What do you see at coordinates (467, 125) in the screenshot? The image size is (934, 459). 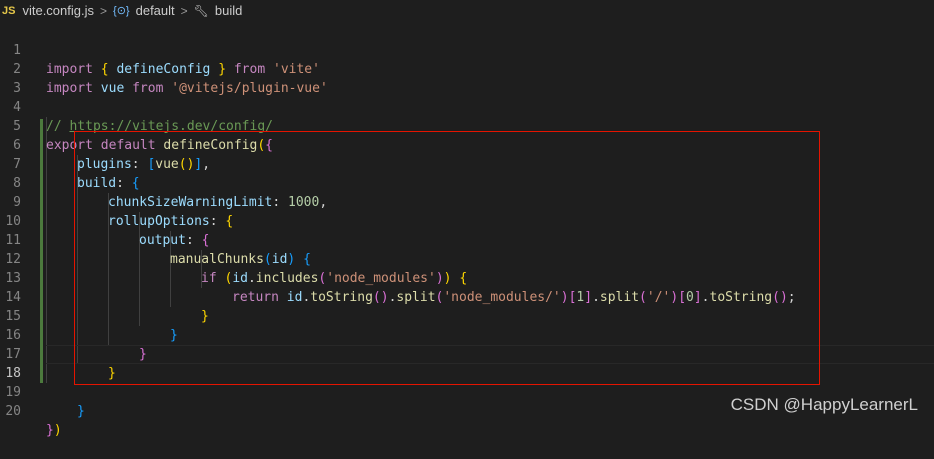 I see `code-line: 5 export default defineConfig({` at bounding box center [467, 125].